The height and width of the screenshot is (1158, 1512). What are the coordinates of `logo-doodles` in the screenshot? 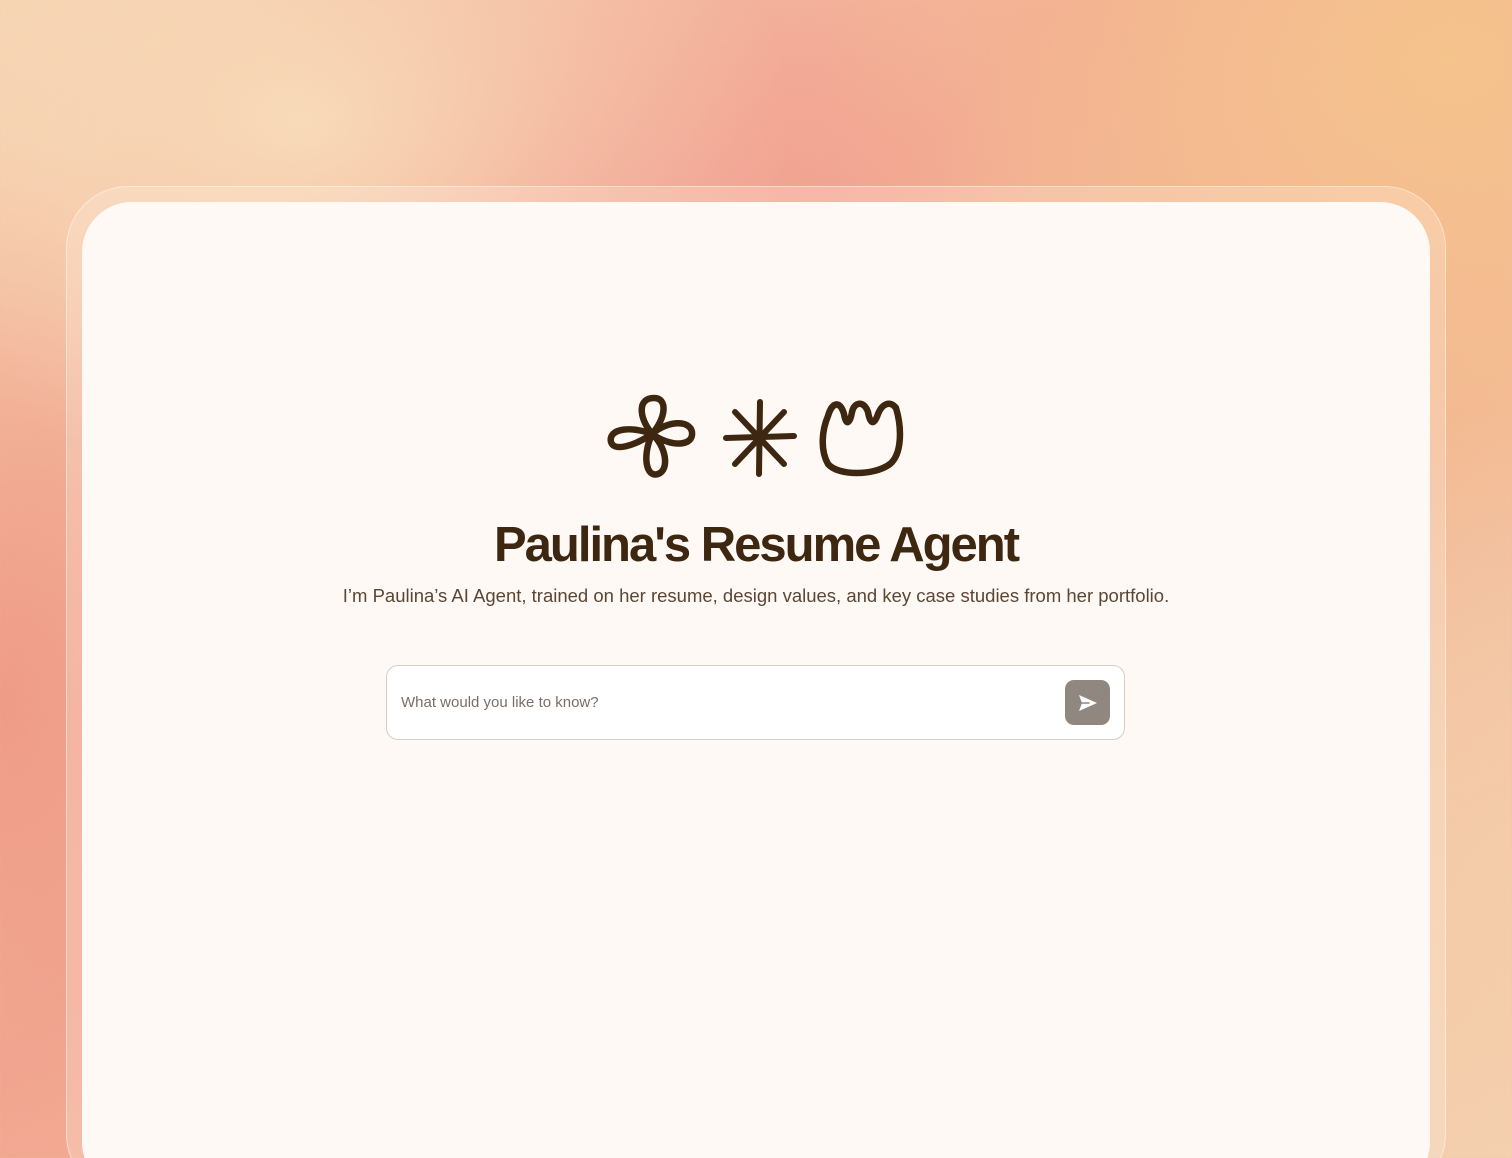 It's located at (755, 438).